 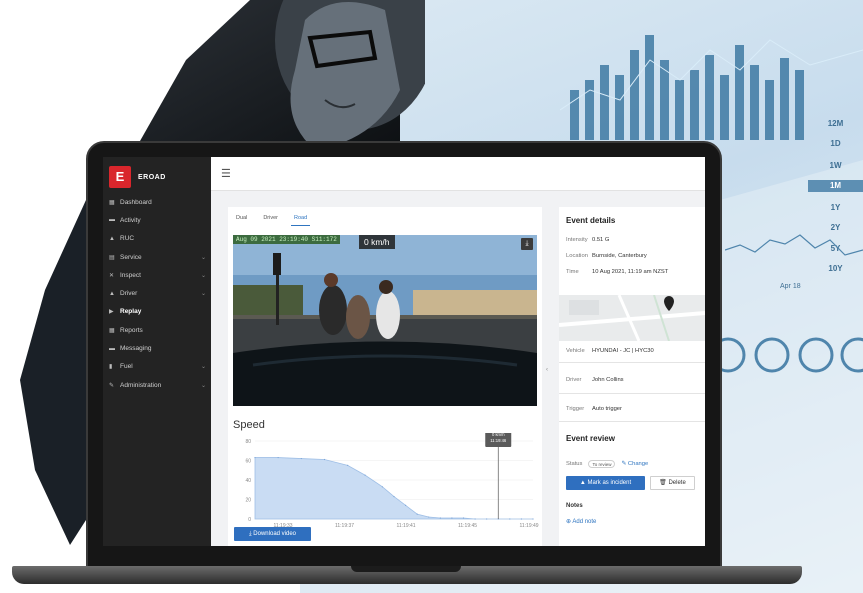 What do you see at coordinates (574, 506) in the screenshot?
I see `notes-label: Notes` at bounding box center [574, 506].